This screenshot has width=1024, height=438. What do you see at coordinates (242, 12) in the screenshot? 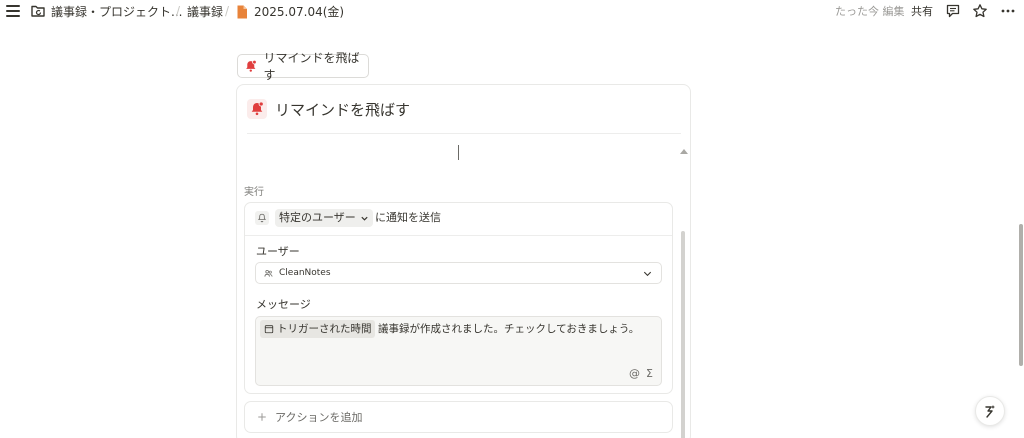
I see `document-icon` at bounding box center [242, 12].